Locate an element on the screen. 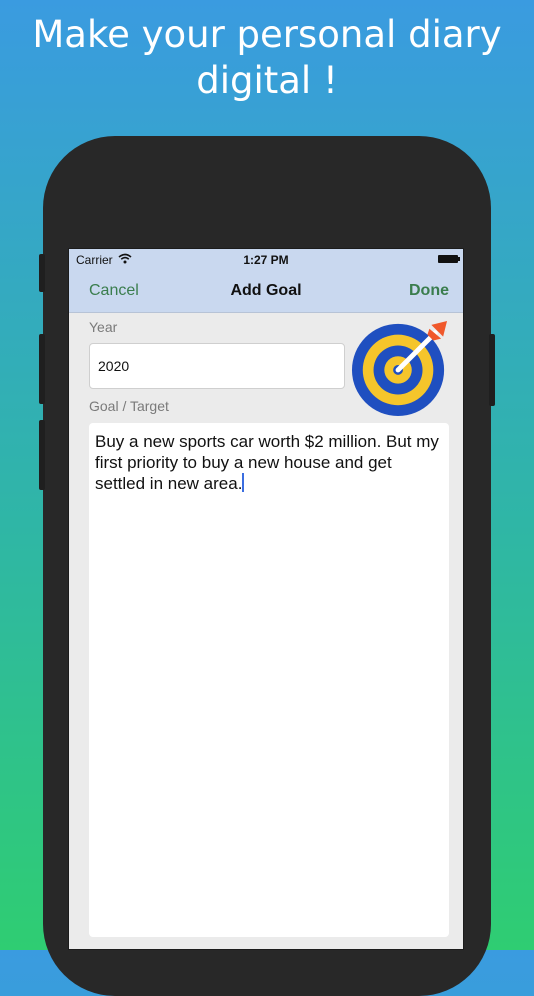 This screenshot has width=534, height=996. page-title: Add Goal is located at coordinates (266, 290).